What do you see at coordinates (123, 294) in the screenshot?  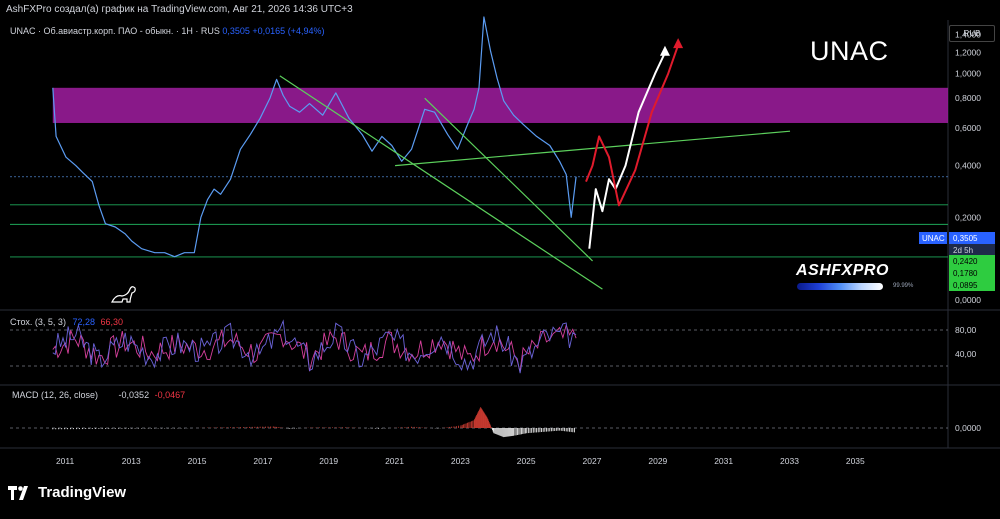 I see `dino-icon` at bounding box center [123, 294].